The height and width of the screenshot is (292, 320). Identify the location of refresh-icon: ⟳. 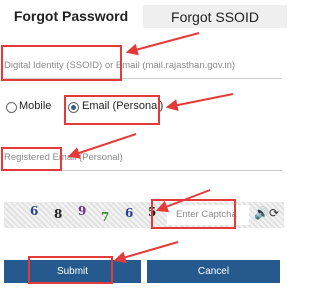
(274, 213).